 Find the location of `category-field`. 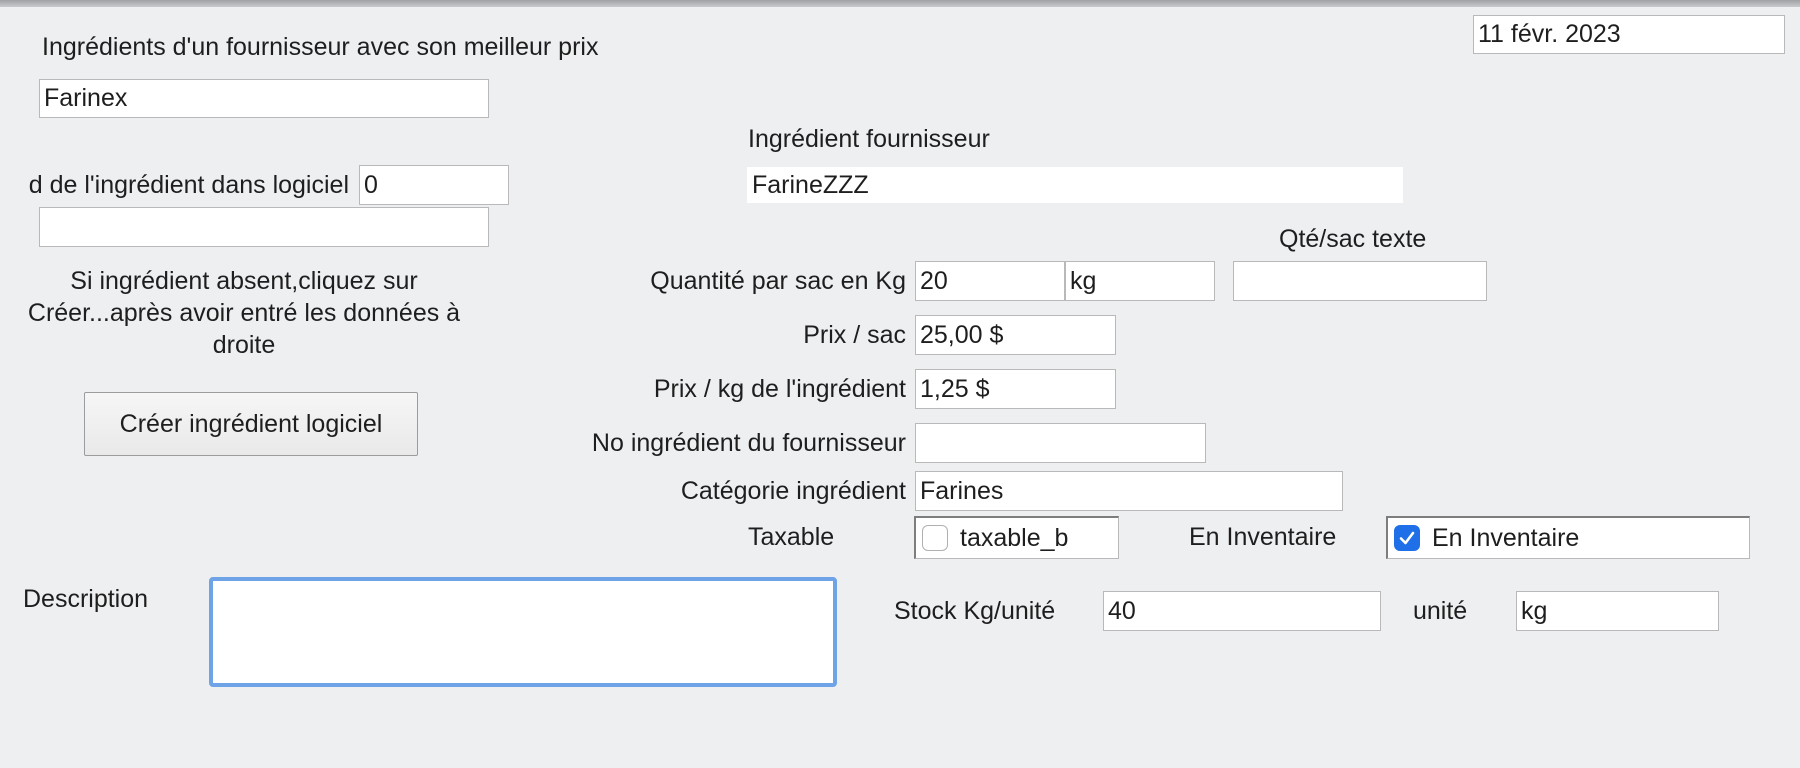

category-field is located at coordinates (1129, 491).